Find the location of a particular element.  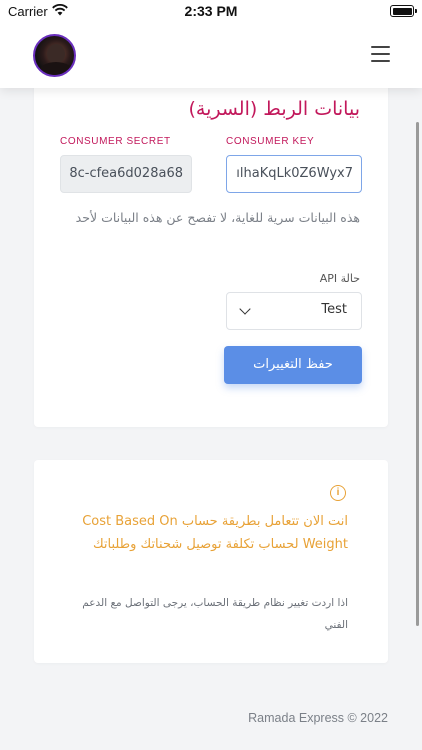

api-status-value: Test is located at coordinates (334, 309).